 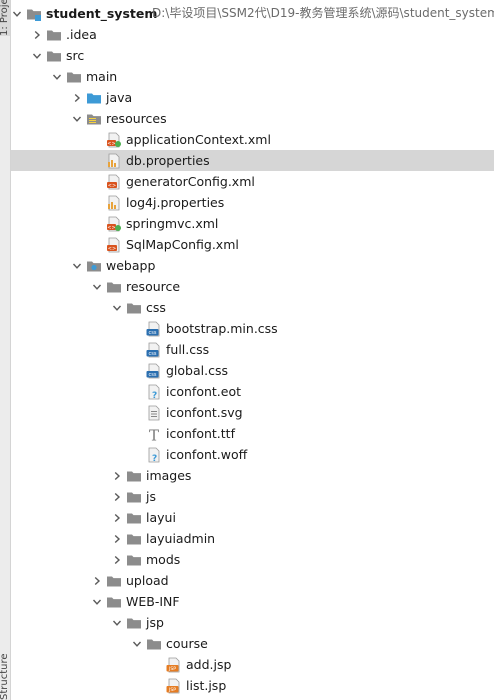 What do you see at coordinates (252, 475) in the screenshot?
I see `tree-row: images` at bounding box center [252, 475].